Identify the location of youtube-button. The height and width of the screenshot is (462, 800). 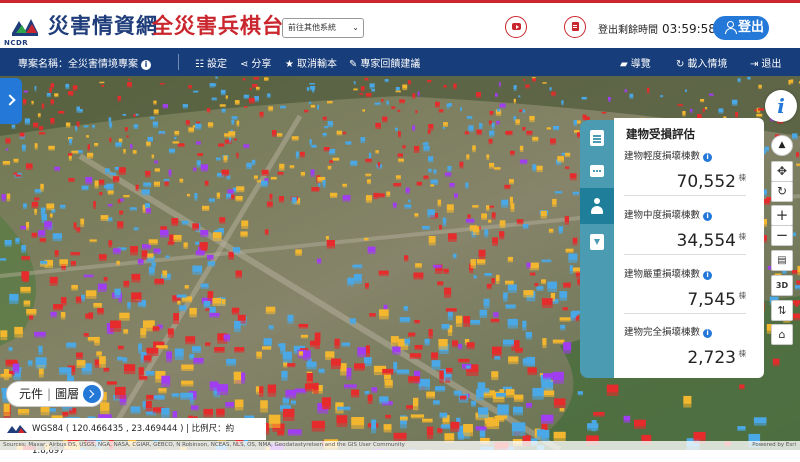
(516, 27).